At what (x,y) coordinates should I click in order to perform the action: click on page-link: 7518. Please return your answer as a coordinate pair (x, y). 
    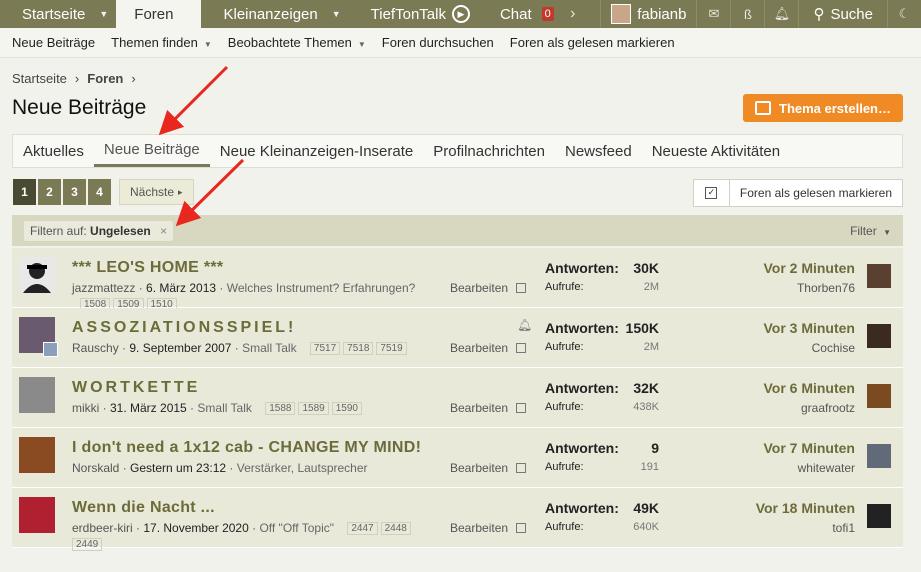
    Looking at the image, I should click on (358, 348).